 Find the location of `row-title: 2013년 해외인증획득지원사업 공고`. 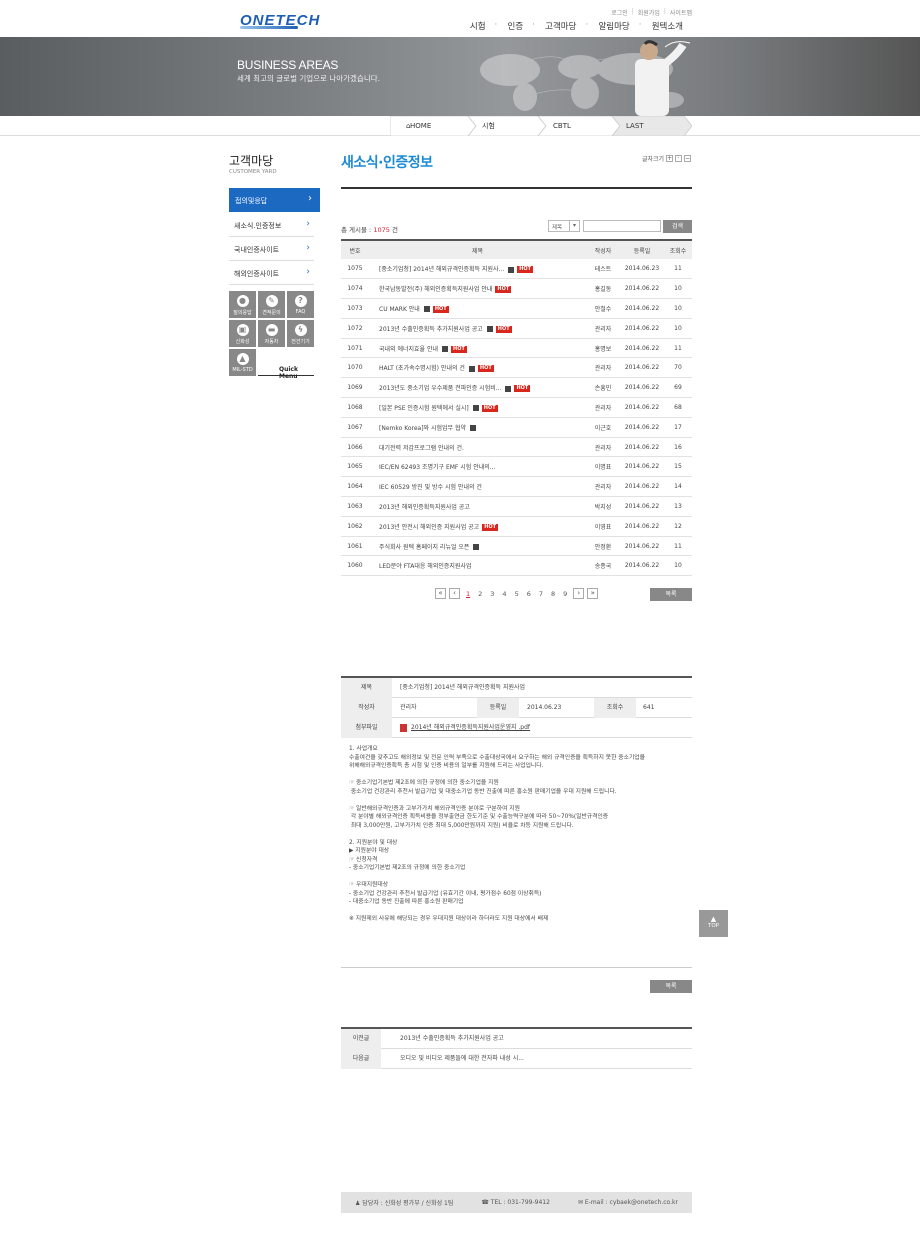

row-title: 2013년 해외인증획득지원사업 공고 is located at coordinates (477, 506).